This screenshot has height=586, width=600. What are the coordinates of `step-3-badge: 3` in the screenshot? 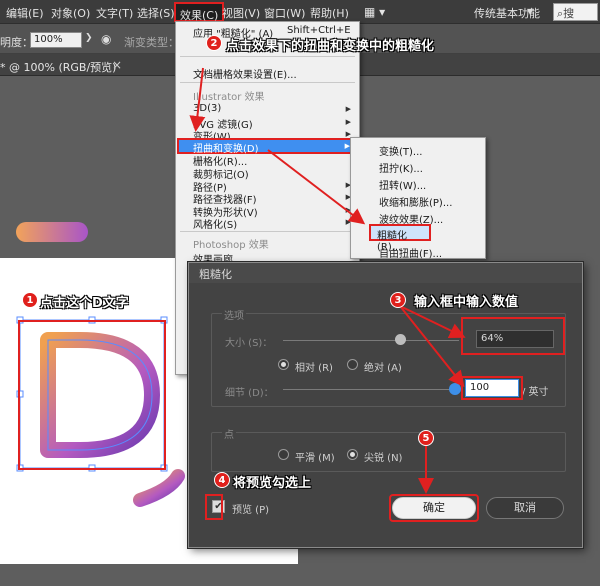 It's located at (398, 300).